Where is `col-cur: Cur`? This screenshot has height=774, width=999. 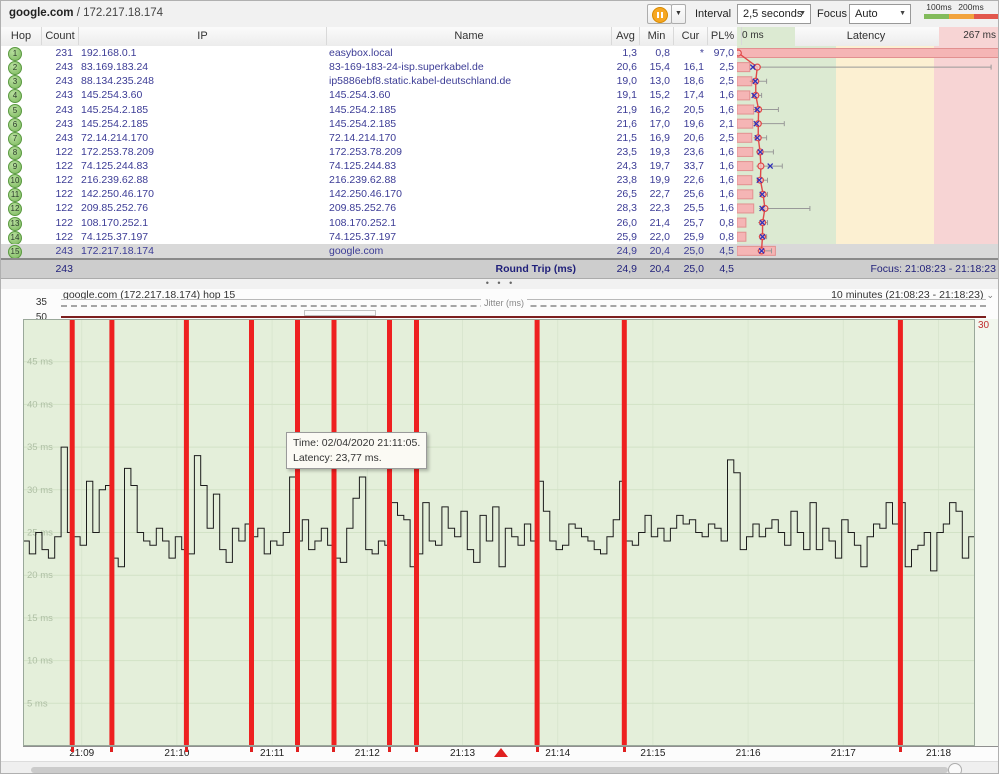
col-cur: Cur is located at coordinates (690, 36).